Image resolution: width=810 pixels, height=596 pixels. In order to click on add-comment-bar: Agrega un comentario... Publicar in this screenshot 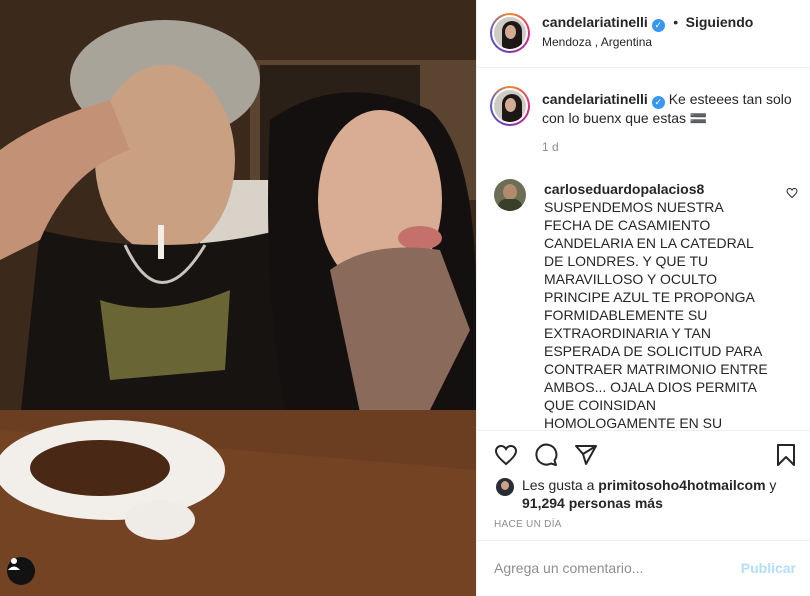, I will do `click(643, 568)`.